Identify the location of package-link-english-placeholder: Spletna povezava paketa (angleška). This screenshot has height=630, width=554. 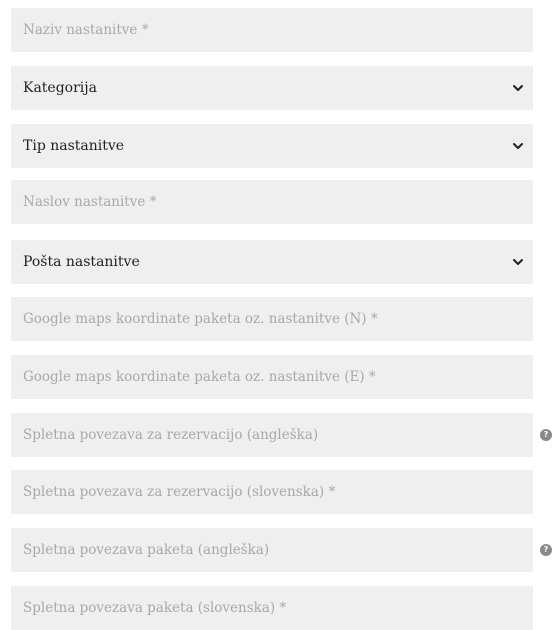
(146, 550).